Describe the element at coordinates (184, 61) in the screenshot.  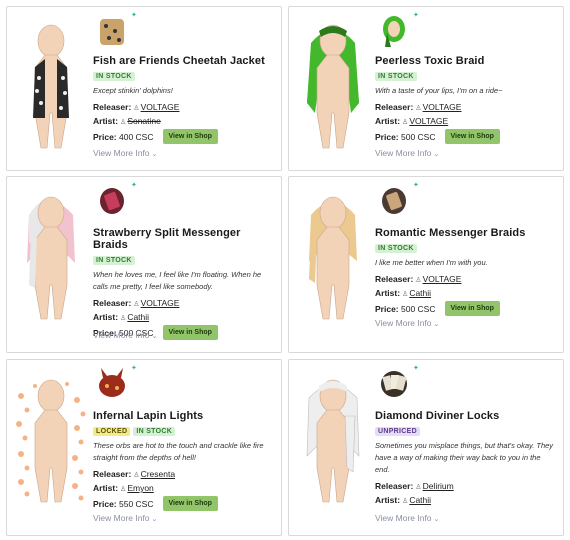
I see `item-title: Fish are Friends Cheetah Jacket` at that location.